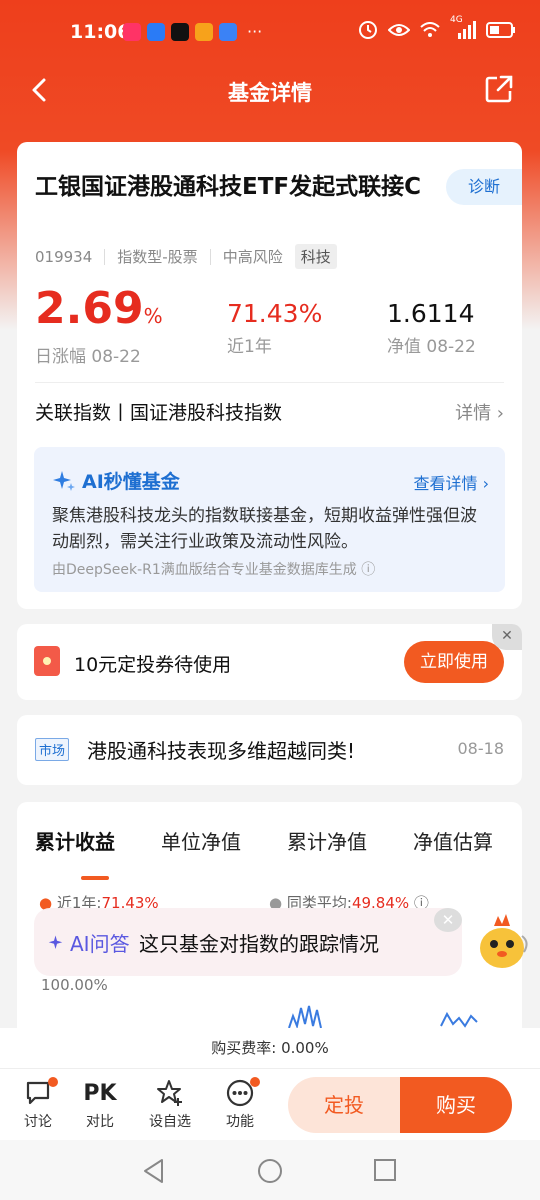 This screenshot has width=540, height=1200. I want to click on fund-name: 工银国证港股通科技ETF发起式联接C, so click(228, 187).